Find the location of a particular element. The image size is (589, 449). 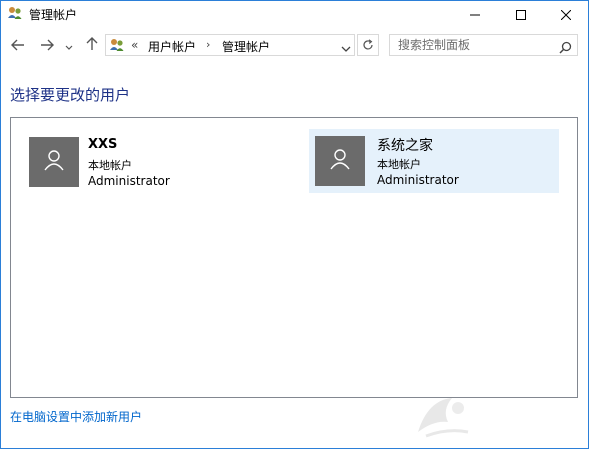

back-arrow-icon is located at coordinates (18, 45).